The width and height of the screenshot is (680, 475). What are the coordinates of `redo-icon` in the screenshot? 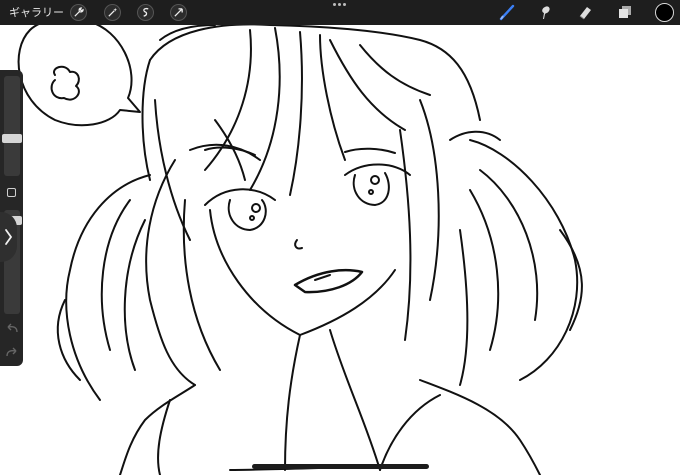 It's located at (12, 352).